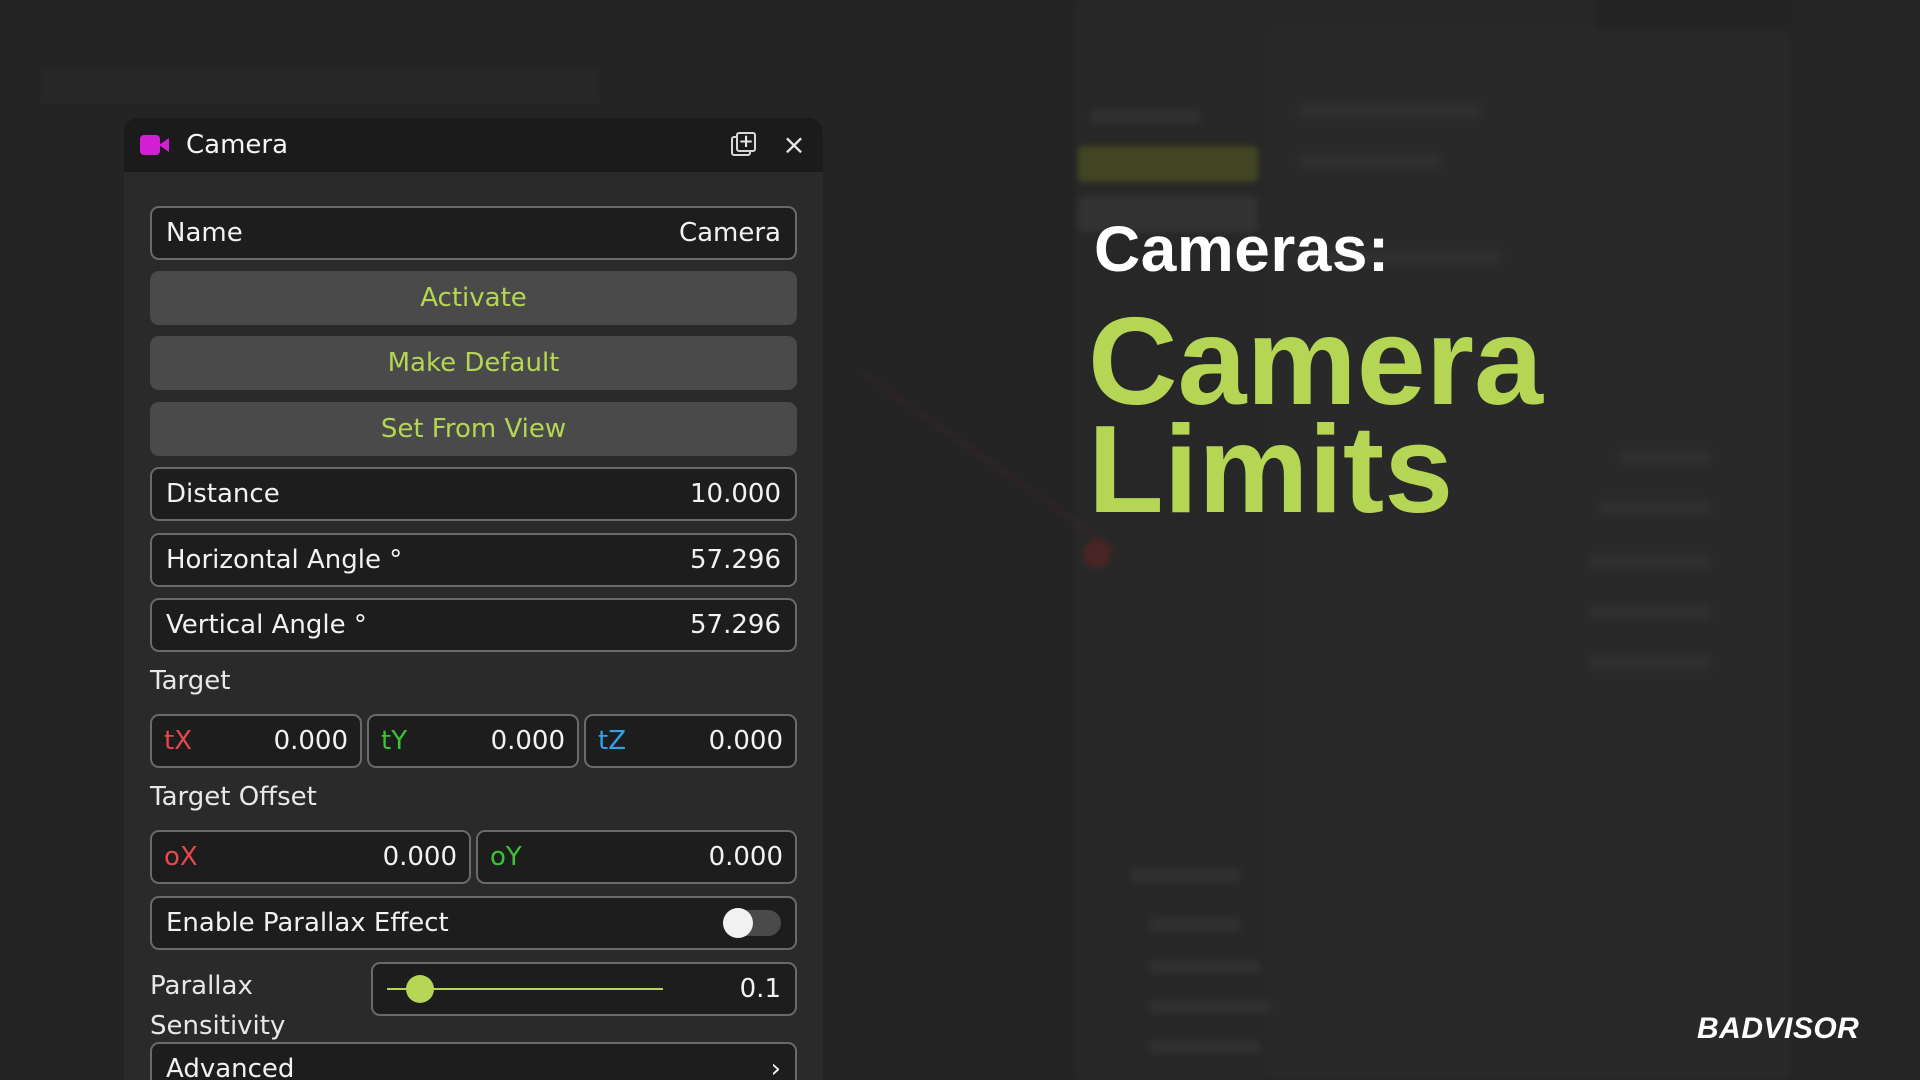 The image size is (1920, 1080). Describe the element at coordinates (527, 741) in the screenshot. I see `target-y-value: 0.000` at that location.